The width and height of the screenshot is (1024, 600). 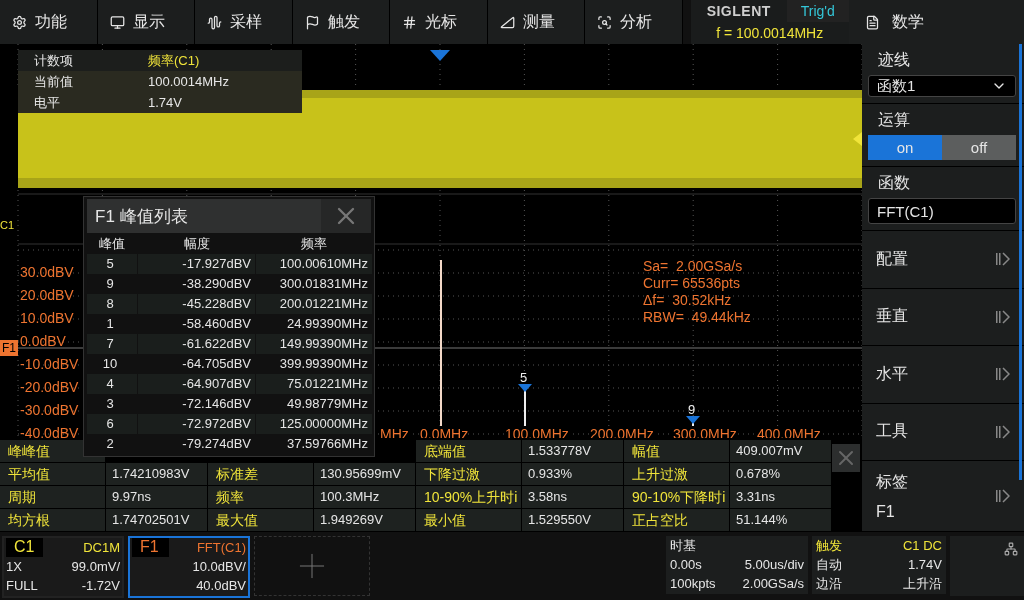 What do you see at coordinates (101, 548) in the screenshot?
I see `channel-text: DC1M` at bounding box center [101, 548].